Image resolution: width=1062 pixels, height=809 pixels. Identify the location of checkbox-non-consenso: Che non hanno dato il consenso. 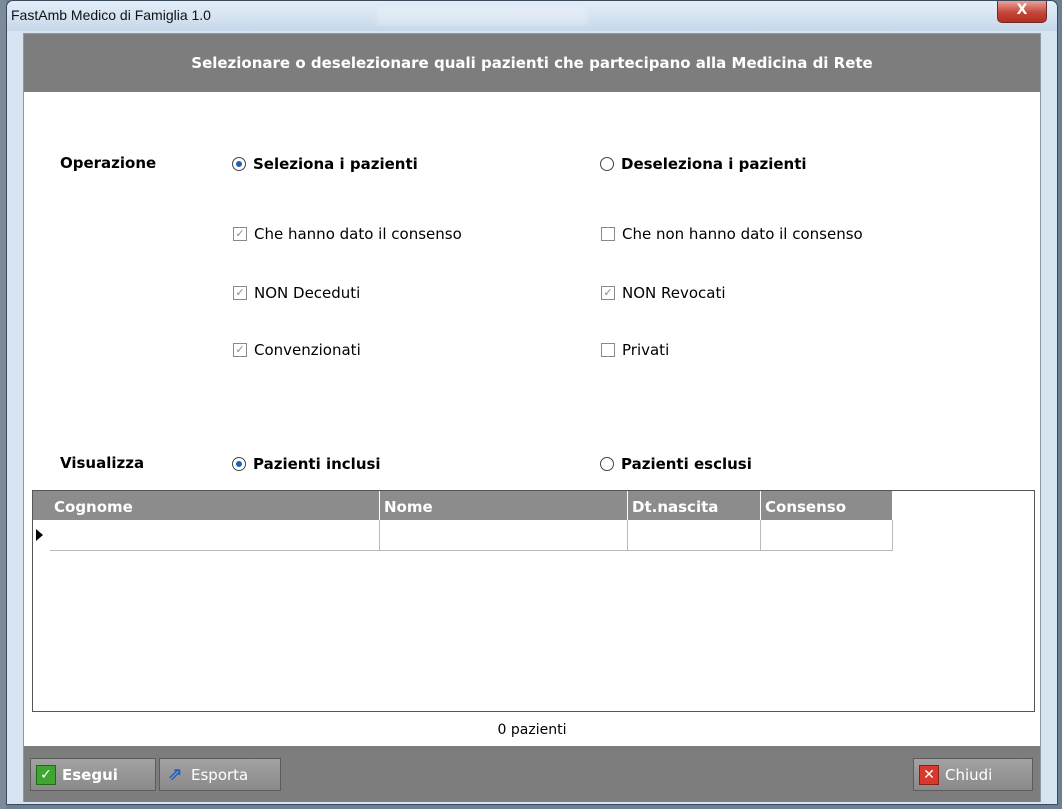
(732, 234).